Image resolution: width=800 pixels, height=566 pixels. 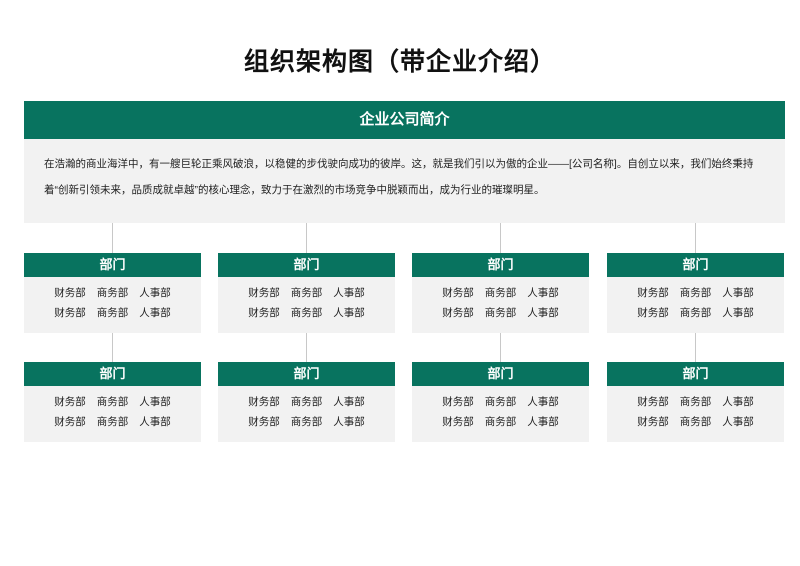 I want to click on page-title: 组织架构图（带企业介绍）, so click(x=399, y=62).